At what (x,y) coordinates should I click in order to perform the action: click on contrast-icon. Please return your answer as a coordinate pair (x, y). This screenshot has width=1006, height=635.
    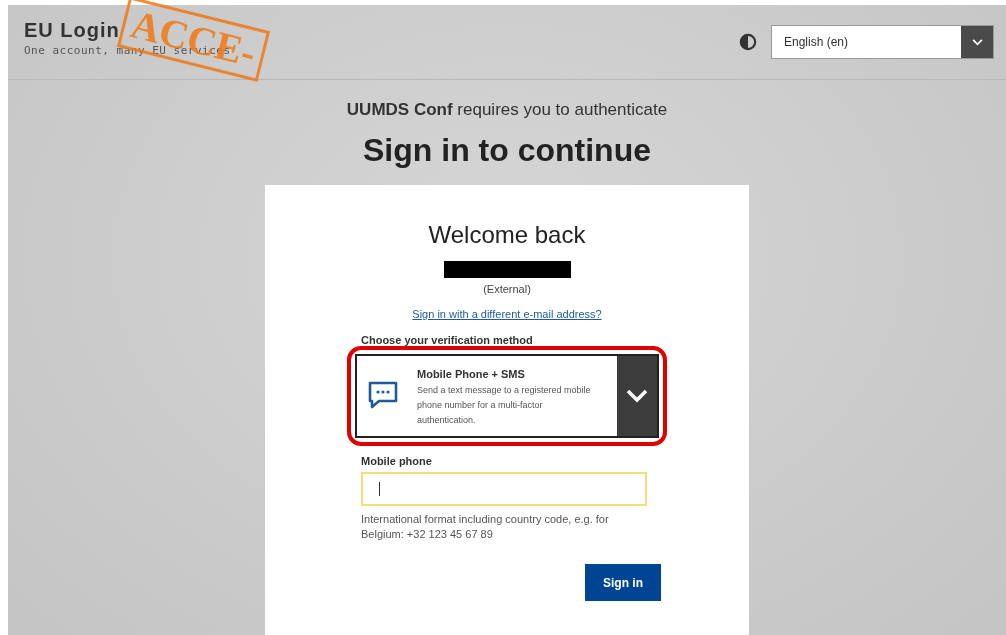
    Looking at the image, I should click on (748, 42).